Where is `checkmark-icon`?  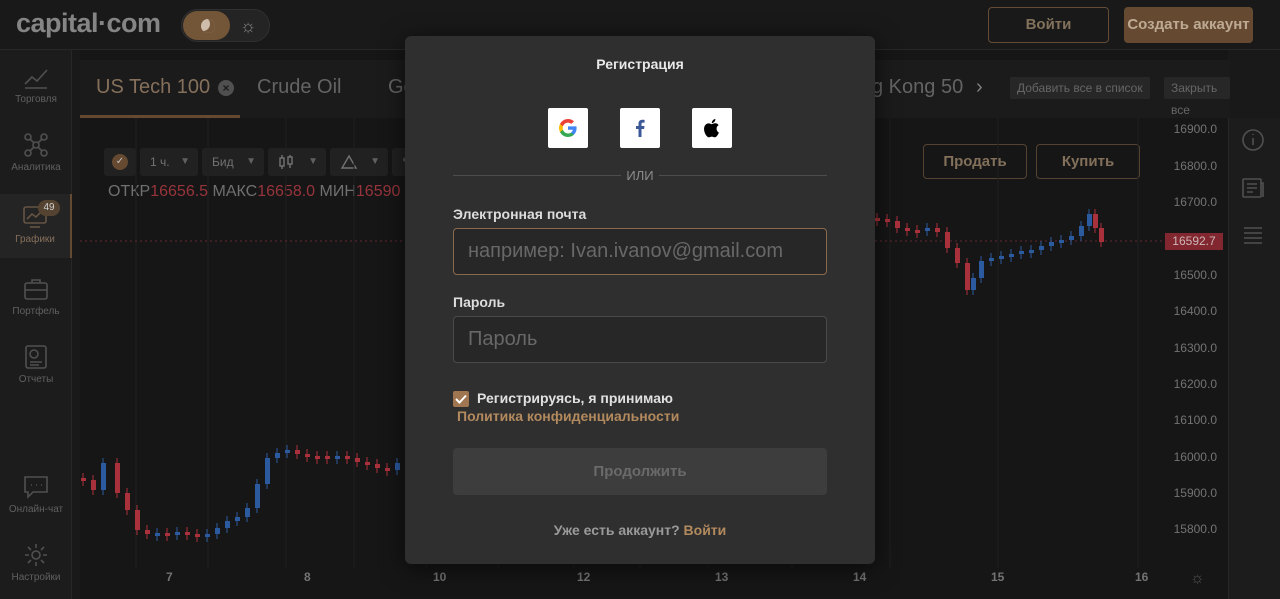
checkmark-icon is located at coordinates (461, 399).